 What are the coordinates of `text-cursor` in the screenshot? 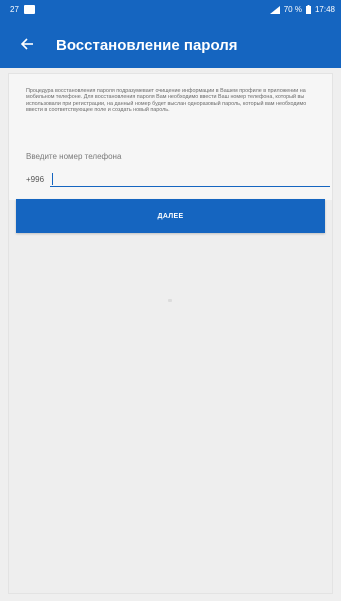 It's located at (52, 179).